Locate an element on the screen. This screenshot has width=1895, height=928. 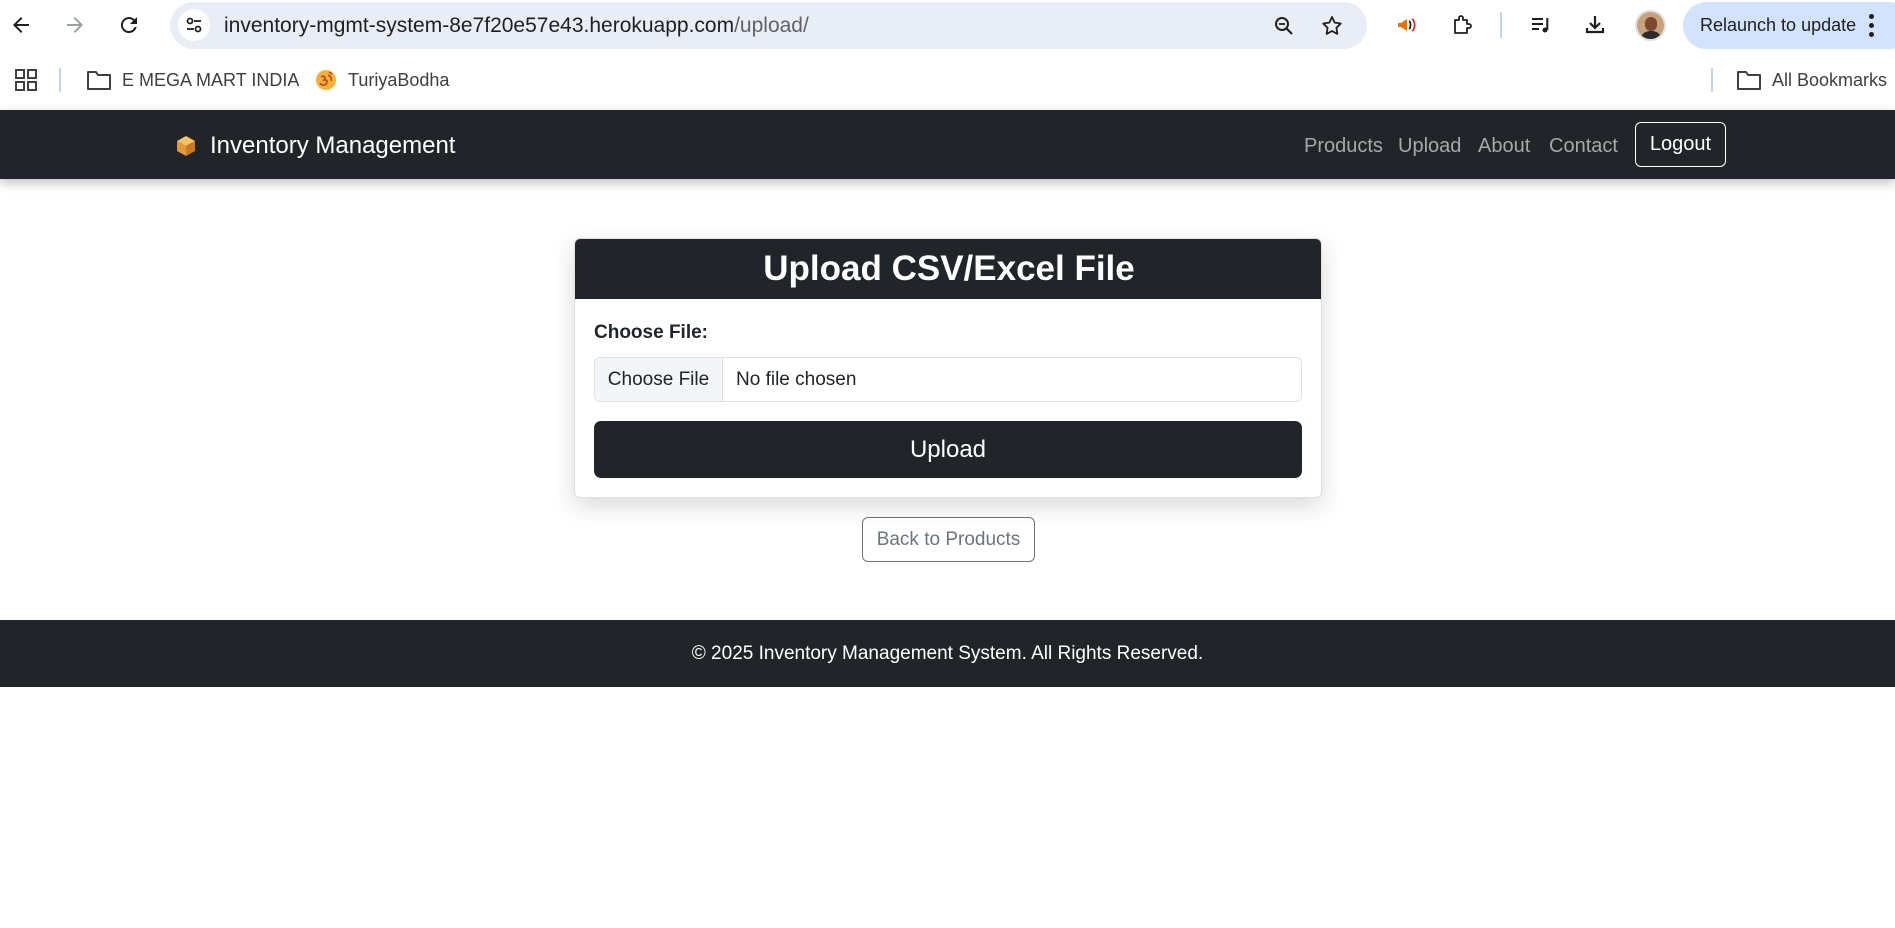
choose-file-button: Choose File is located at coordinates (659, 379).